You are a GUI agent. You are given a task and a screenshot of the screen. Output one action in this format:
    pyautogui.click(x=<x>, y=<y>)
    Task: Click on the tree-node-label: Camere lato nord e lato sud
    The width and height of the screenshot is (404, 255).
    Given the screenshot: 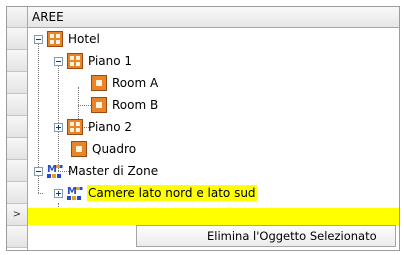 What is the action you would take?
    pyautogui.click(x=172, y=193)
    